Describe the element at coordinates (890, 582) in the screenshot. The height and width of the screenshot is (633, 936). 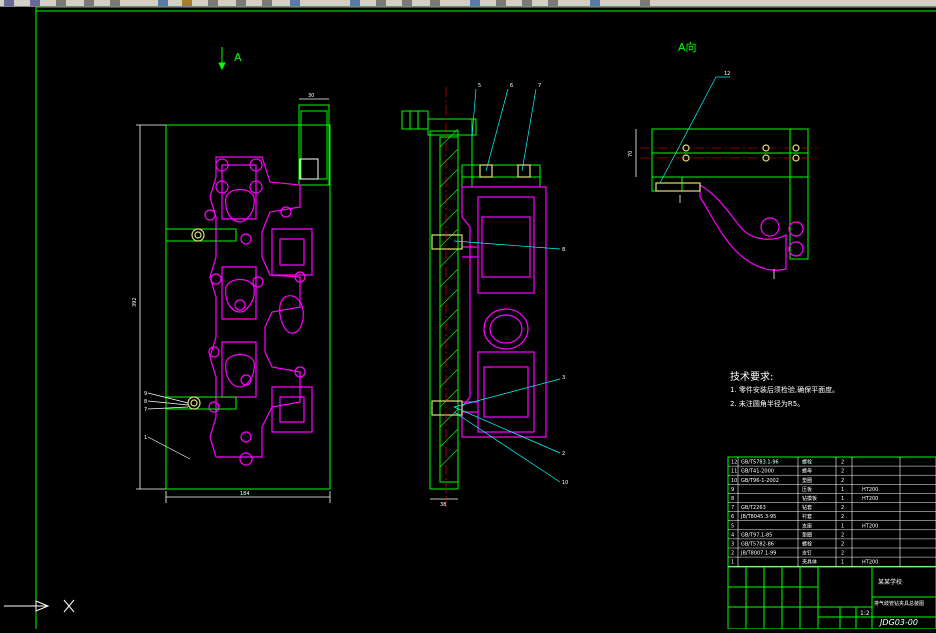
I see `title-block-org: 某某学校` at that location.